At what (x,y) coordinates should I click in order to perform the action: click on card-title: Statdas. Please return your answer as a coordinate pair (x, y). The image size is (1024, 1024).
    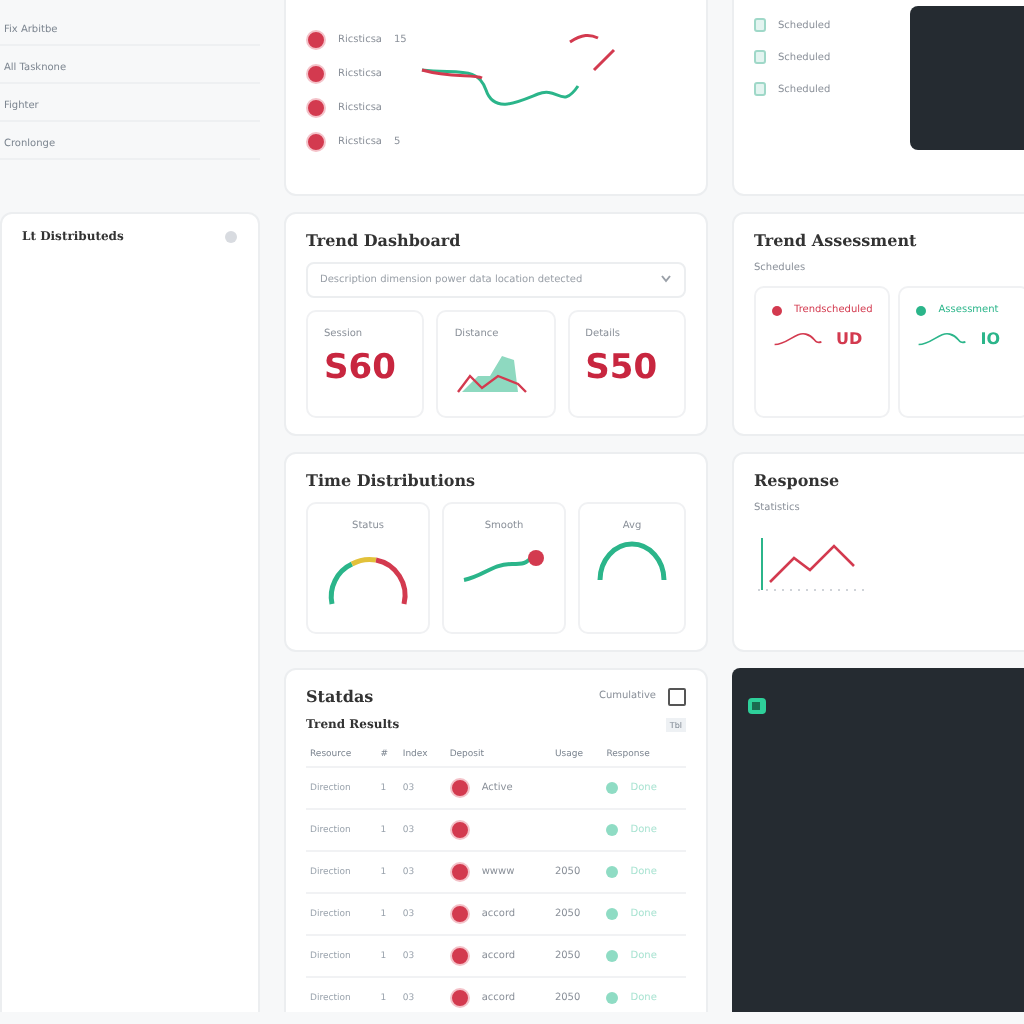
    Looking at the image, I should click on (340, 696).